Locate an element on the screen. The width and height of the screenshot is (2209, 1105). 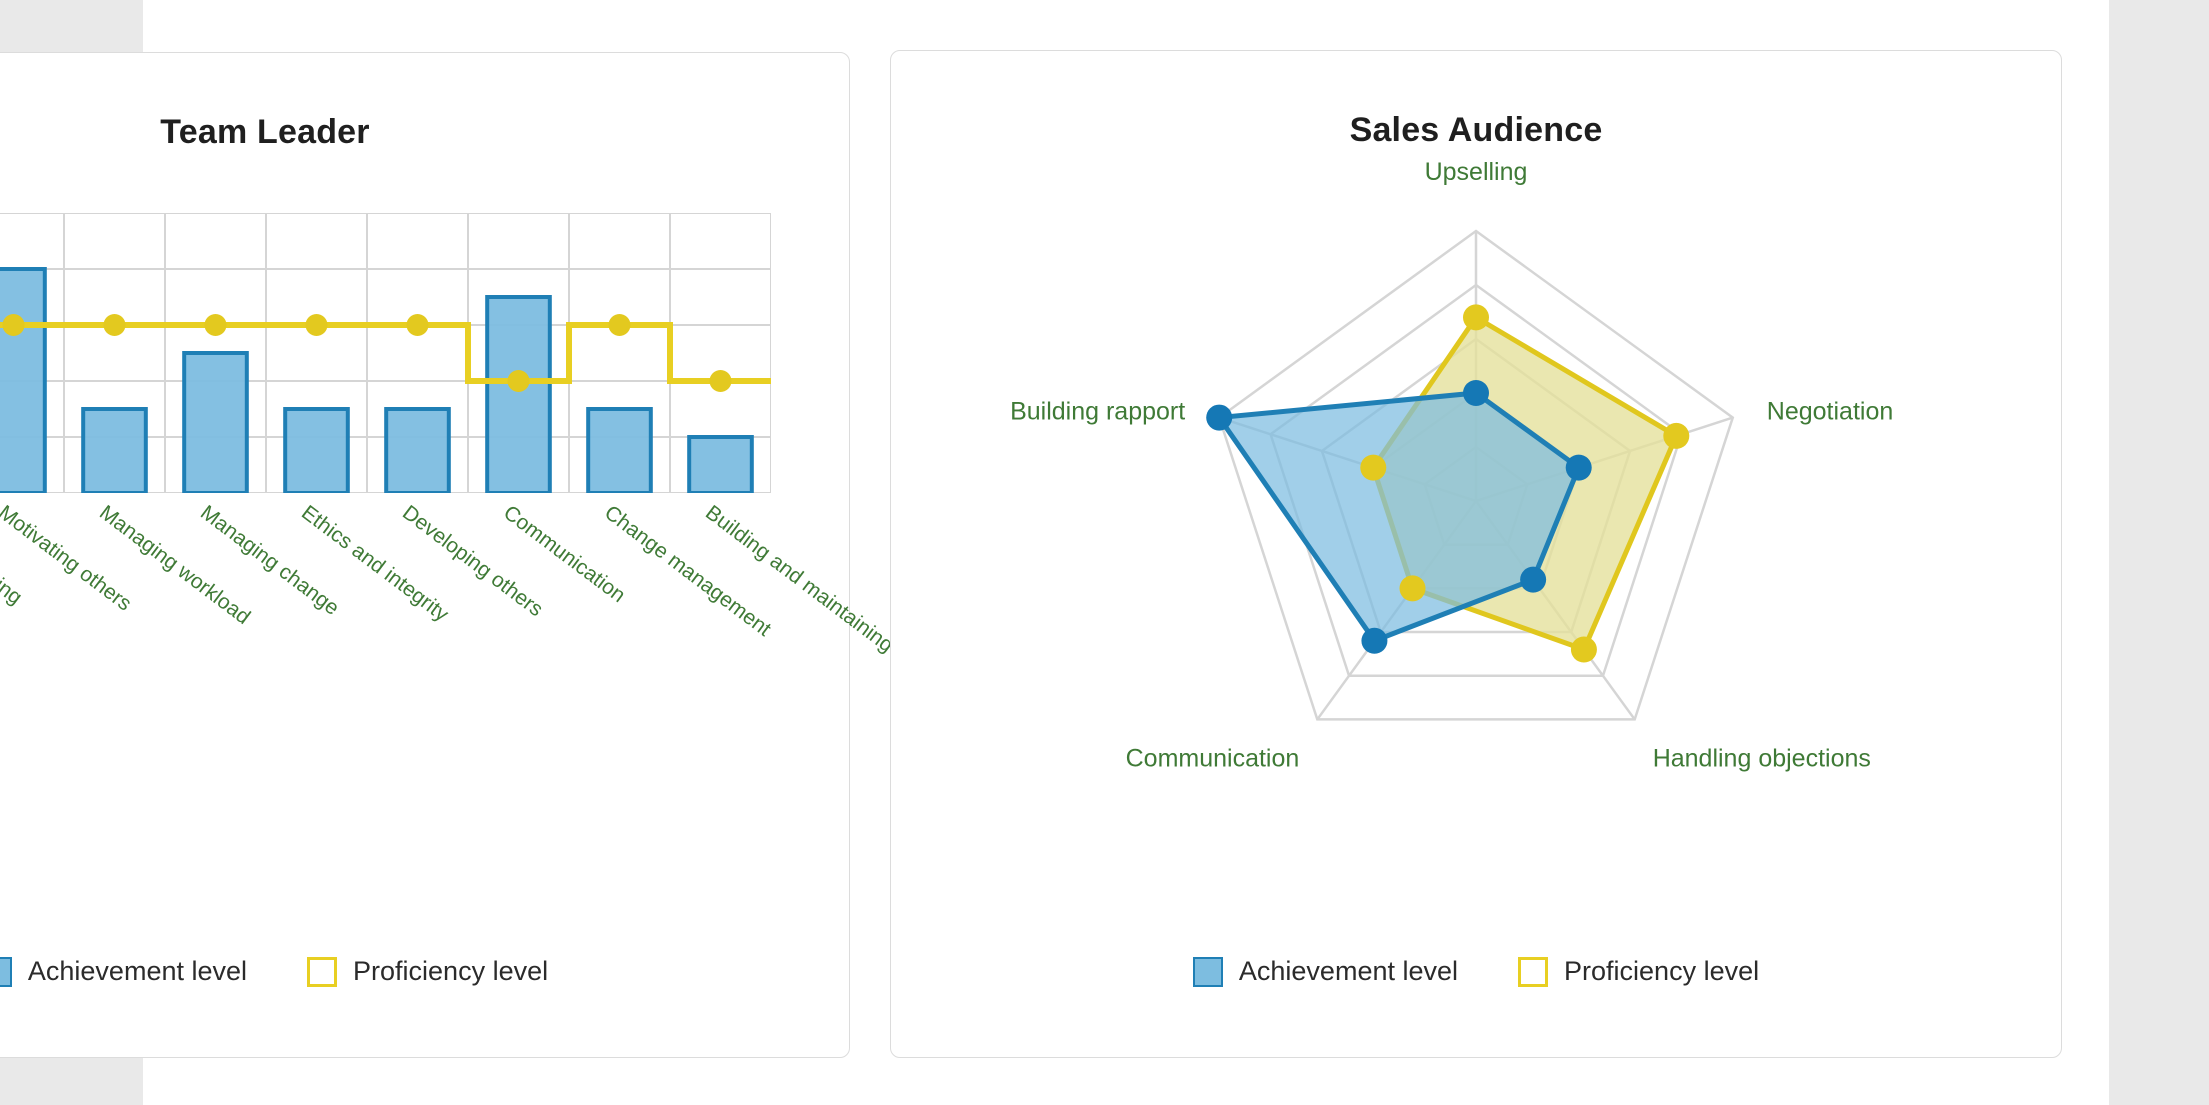
radar-axis-label: Negotiation is located at coordinates (1830, 411).